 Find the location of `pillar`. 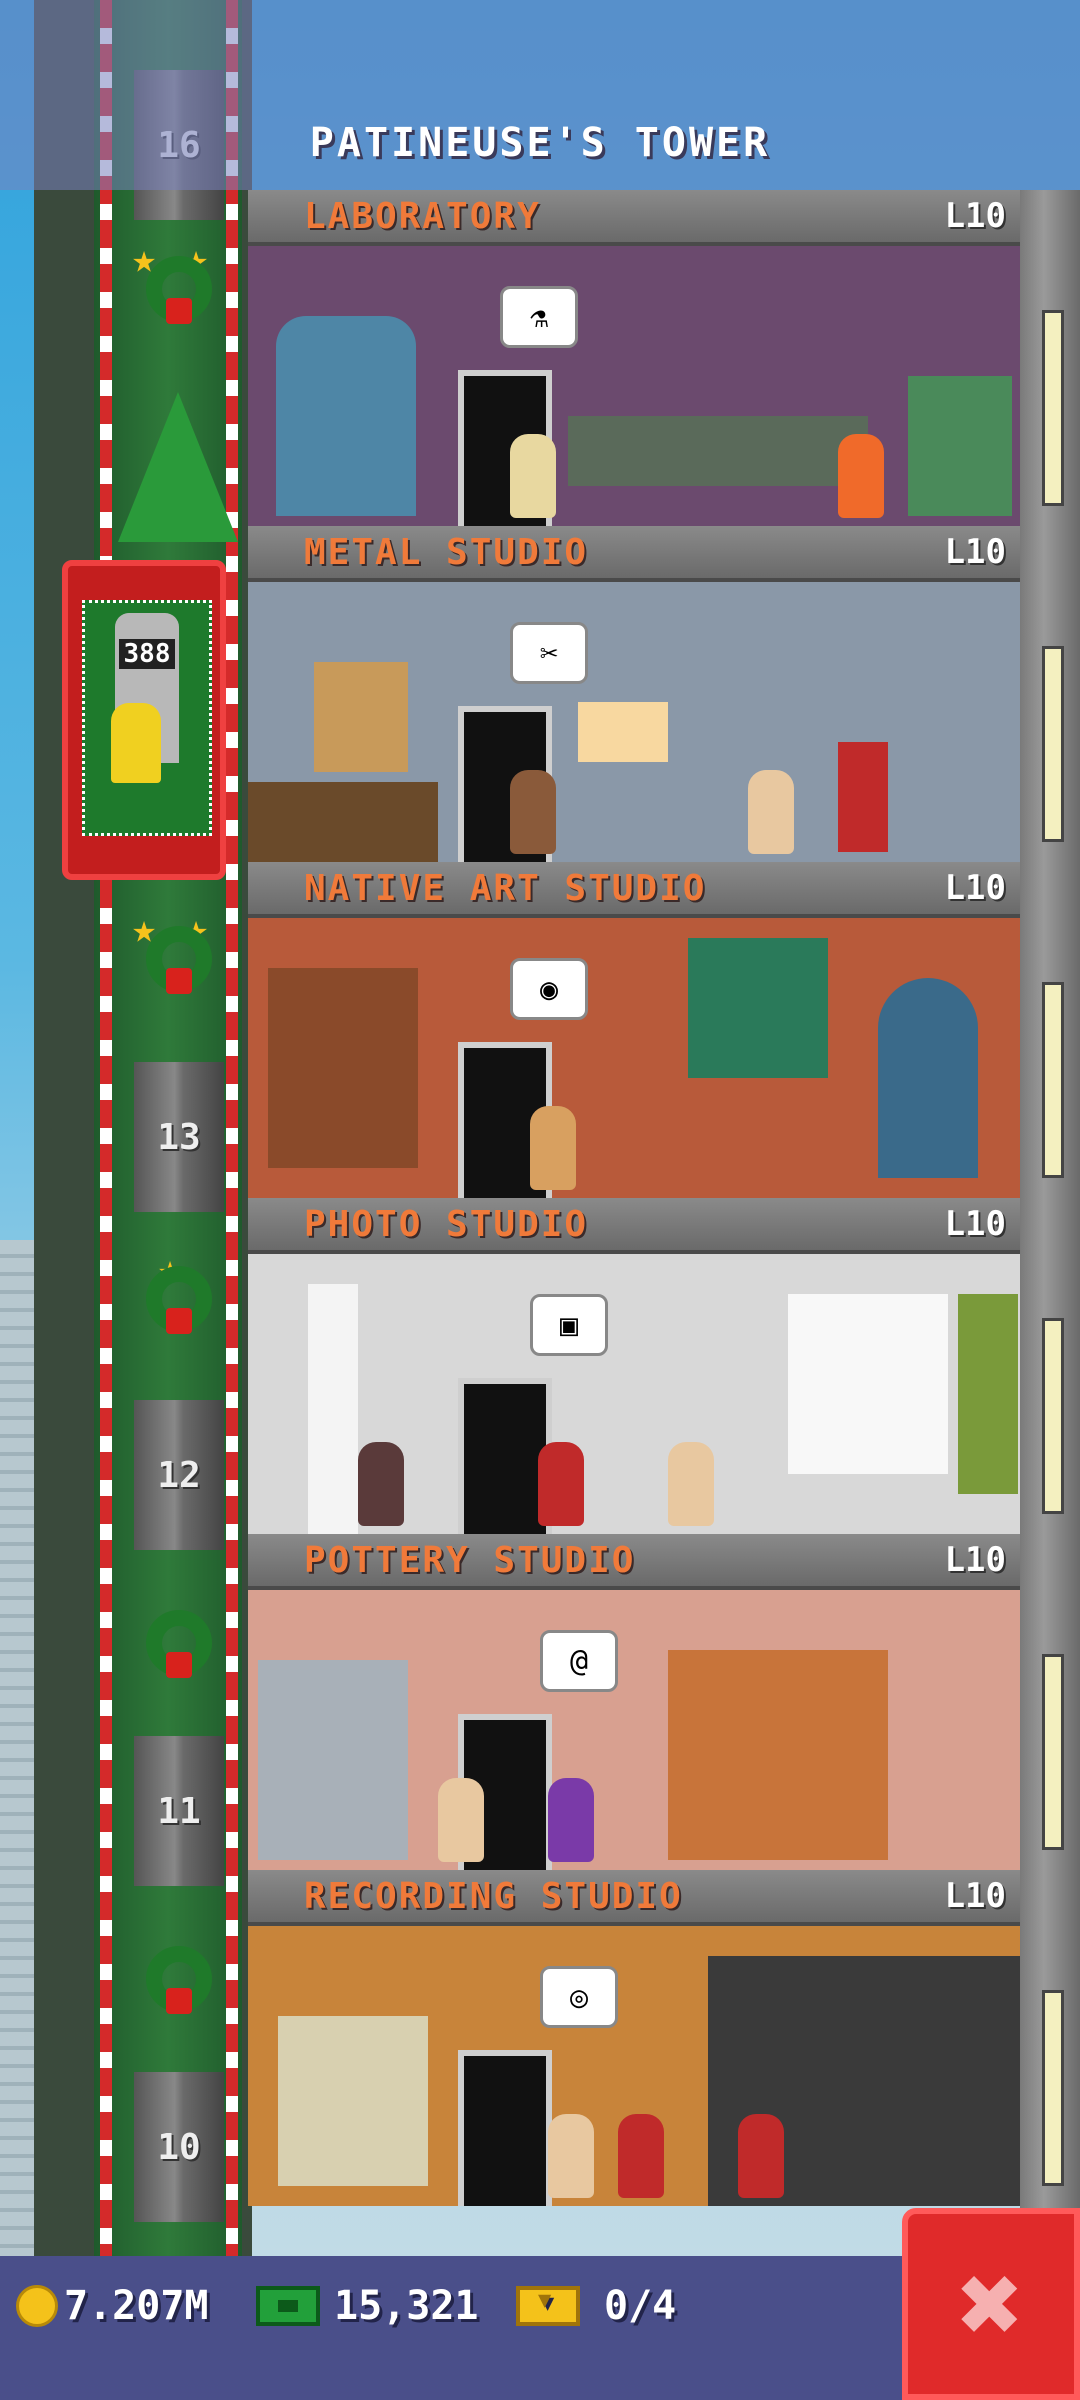

pillar is located at coordinates (333, 1409).